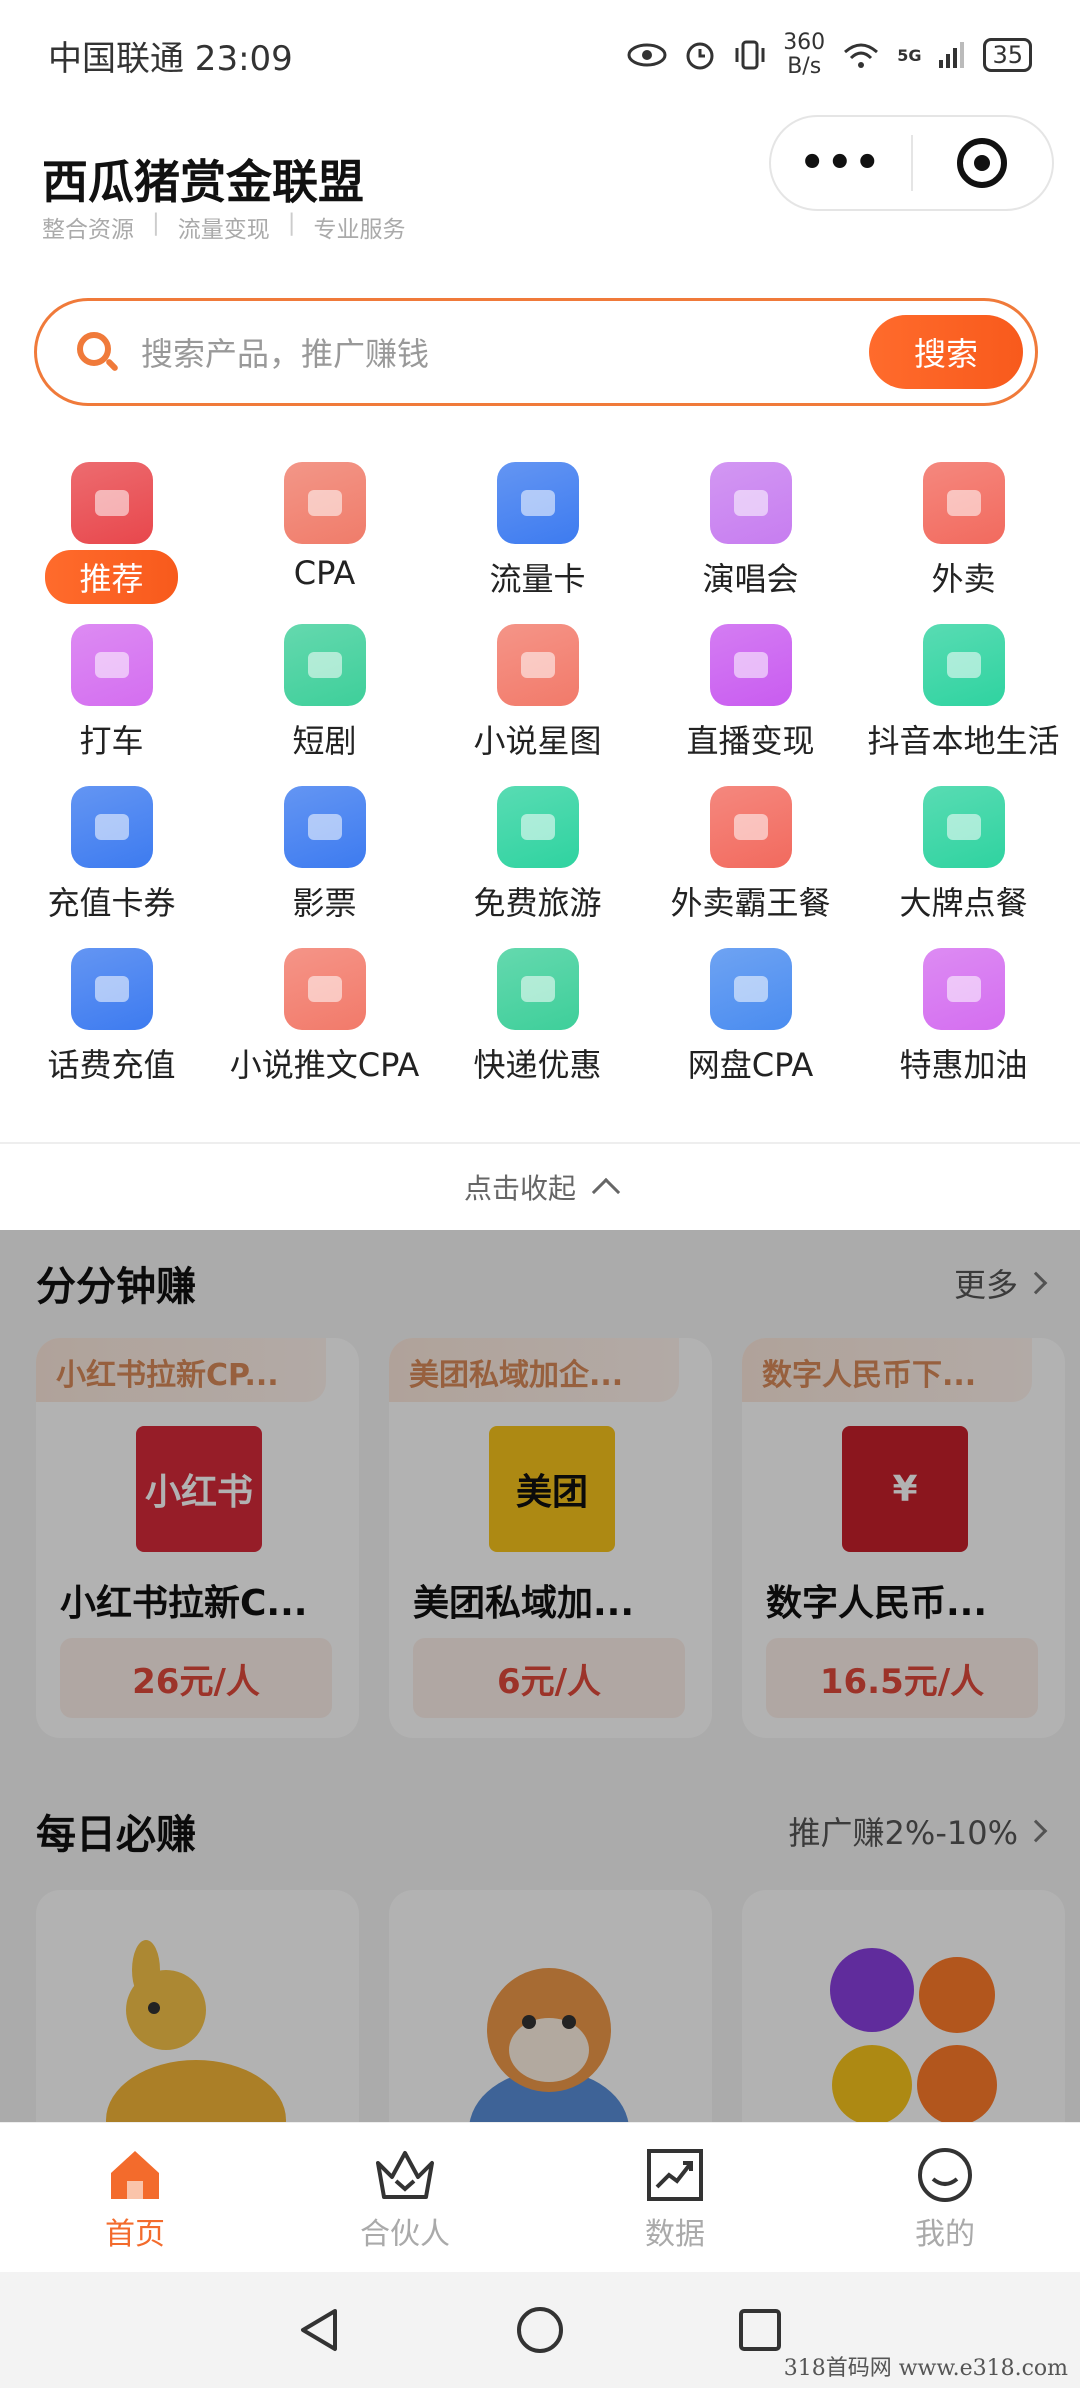 This screenshot has width=1080, height=2388. Describe the element at coordinates (750, 55) in the screenshot. I see `vibrate-icon` at that location.